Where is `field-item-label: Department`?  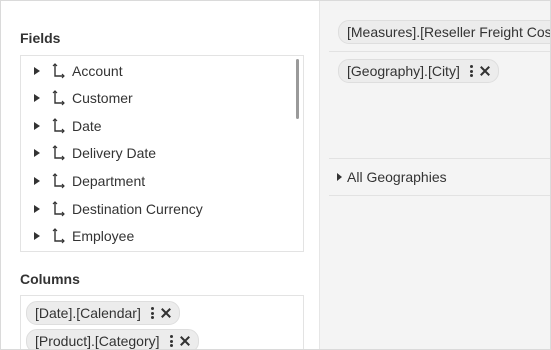
field-item-label: Department is located at coordinates (109, 180).